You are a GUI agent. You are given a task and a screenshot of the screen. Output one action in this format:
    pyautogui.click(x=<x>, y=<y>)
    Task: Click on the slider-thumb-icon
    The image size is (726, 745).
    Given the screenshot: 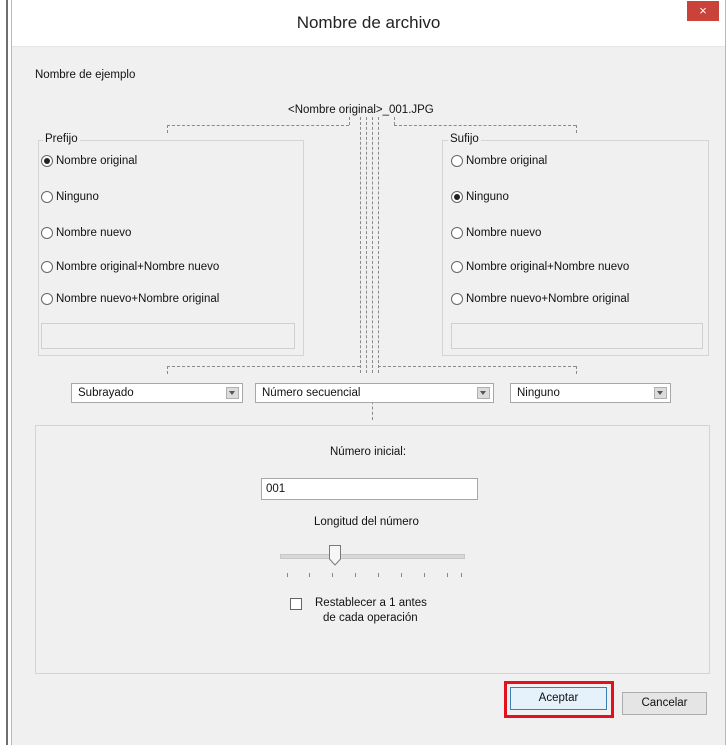 What is the action you would take?
    pyautogui.click(x=335, y=555)
    